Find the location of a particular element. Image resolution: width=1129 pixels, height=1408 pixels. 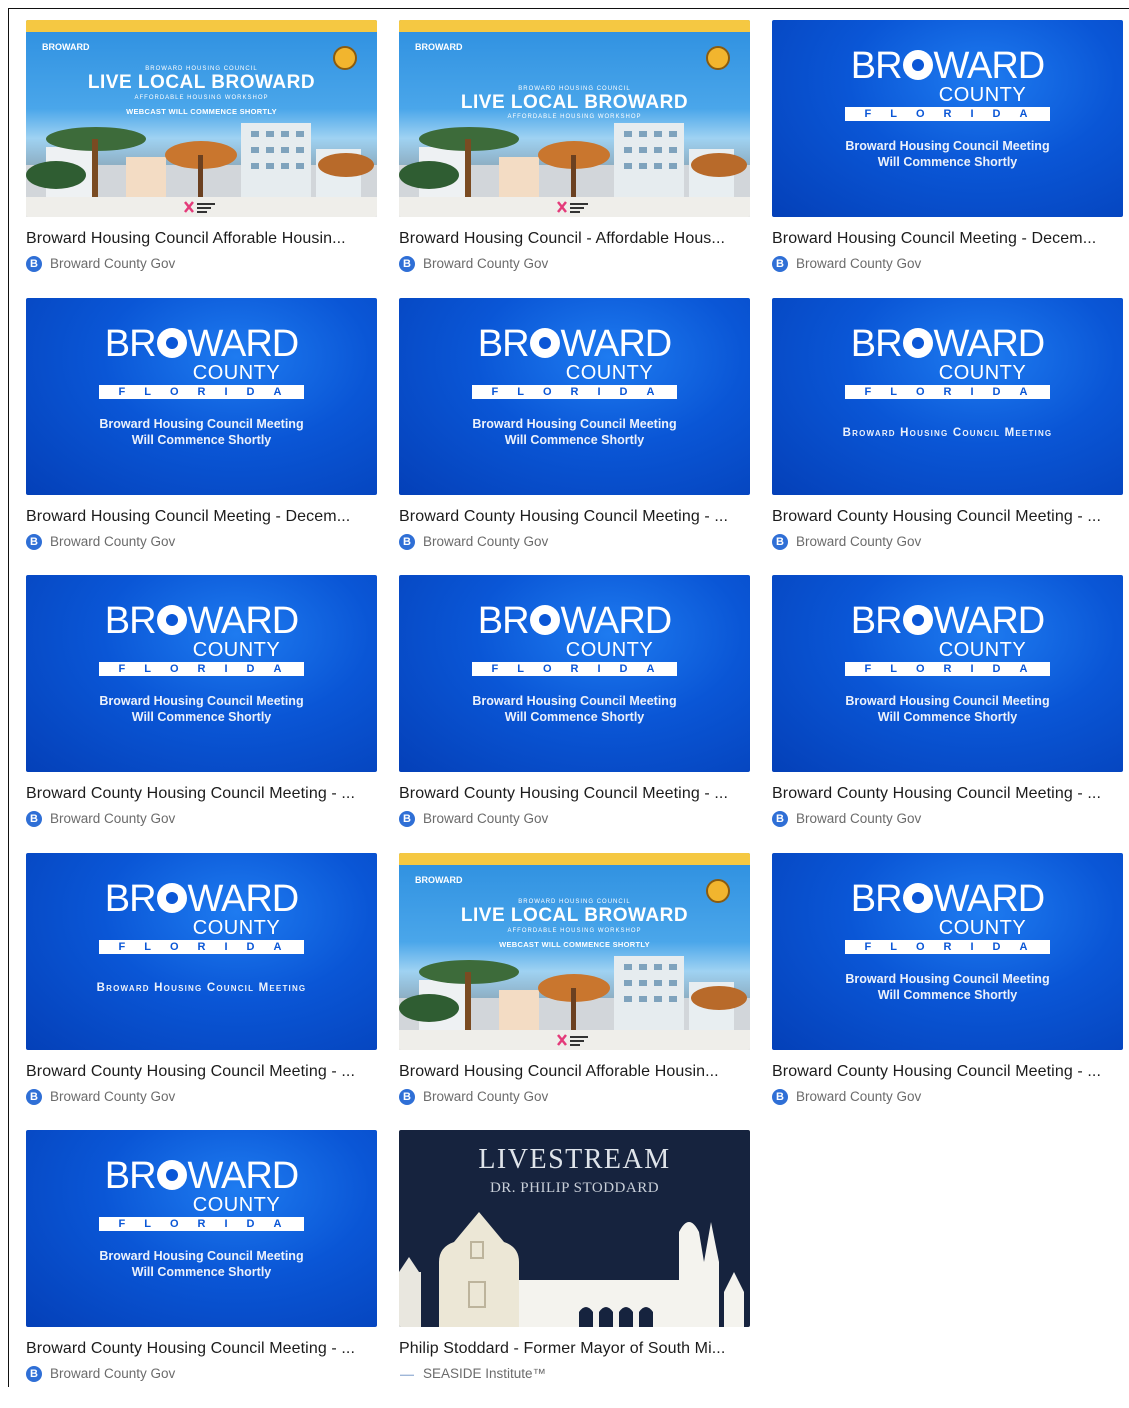

partner-logo is located at coordinates (572, 207).